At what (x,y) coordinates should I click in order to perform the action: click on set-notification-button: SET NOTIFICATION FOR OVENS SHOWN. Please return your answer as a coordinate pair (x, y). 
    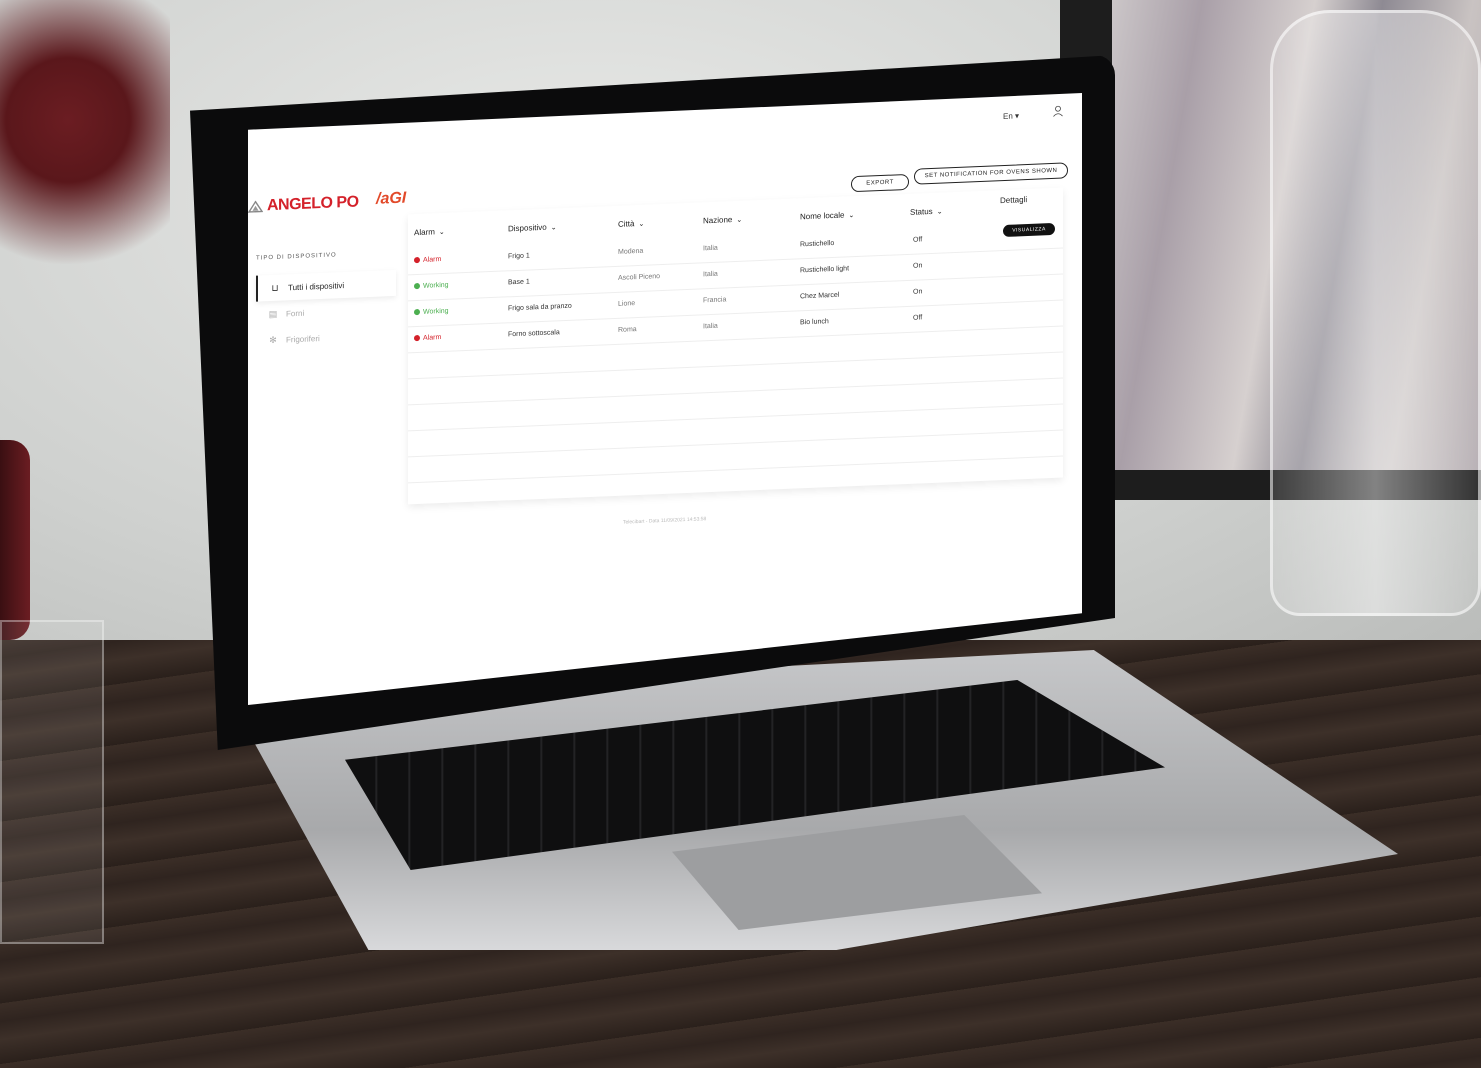
    Looking at the image, I should click on (991, 173).